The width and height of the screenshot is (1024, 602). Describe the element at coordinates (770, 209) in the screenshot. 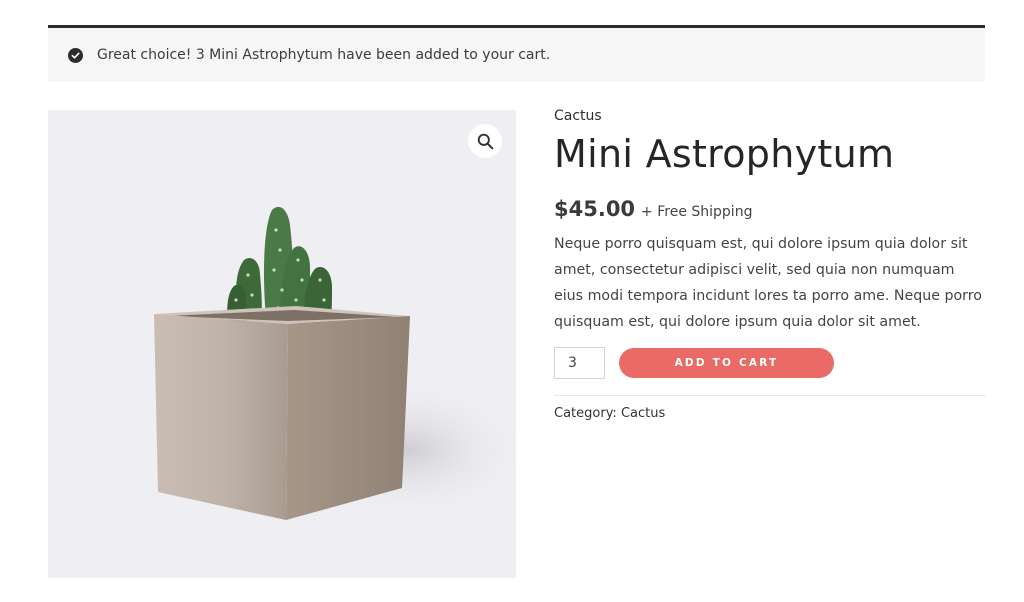

I see `price-row: $45.00 + Free Shipping` at that location.